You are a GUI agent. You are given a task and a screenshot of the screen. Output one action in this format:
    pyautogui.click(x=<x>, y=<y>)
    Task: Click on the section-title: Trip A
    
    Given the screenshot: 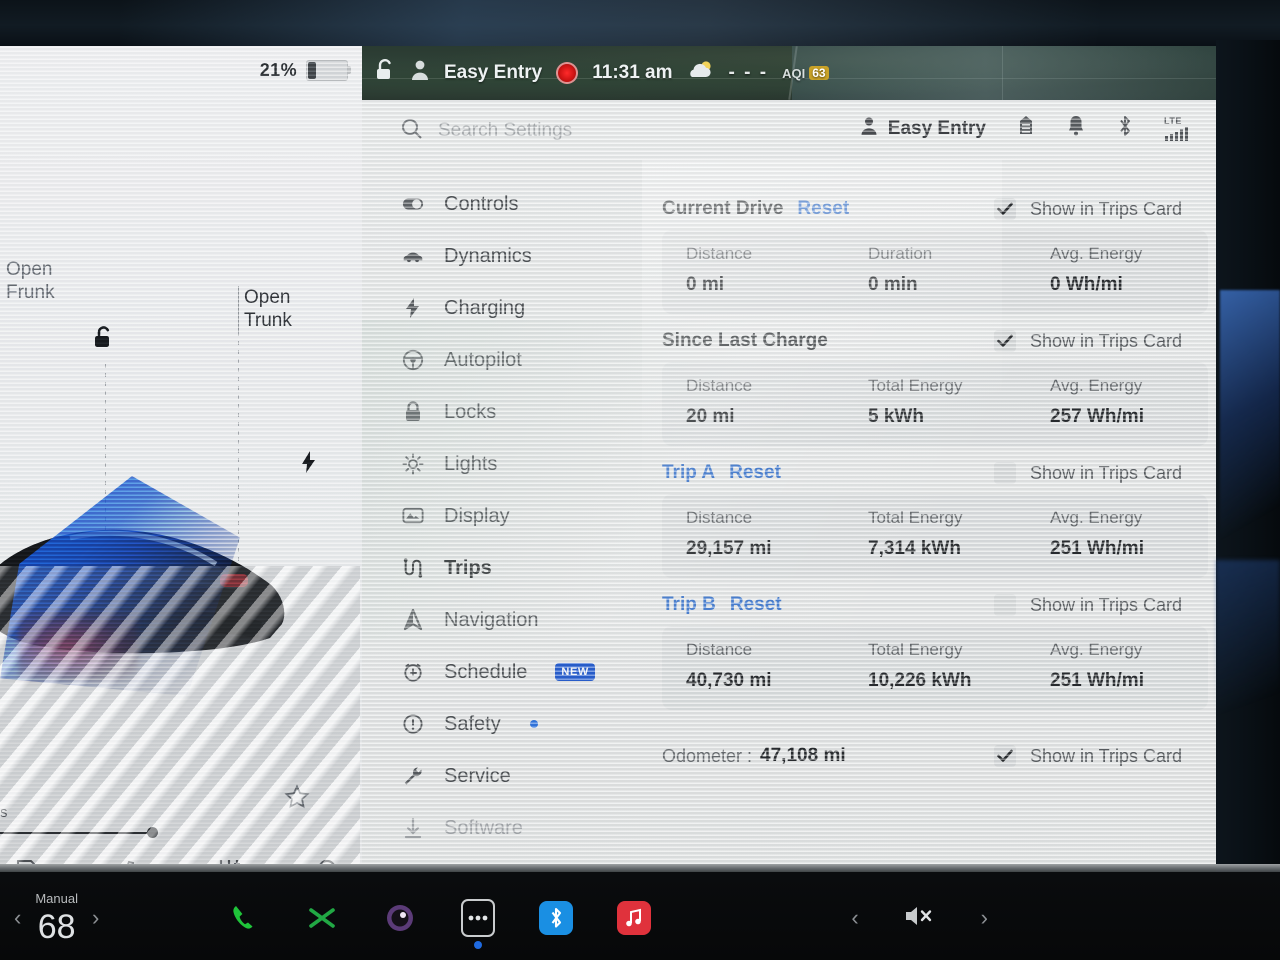 What is the action you would take?
    pyautogui.click(x=688, y=473)
    